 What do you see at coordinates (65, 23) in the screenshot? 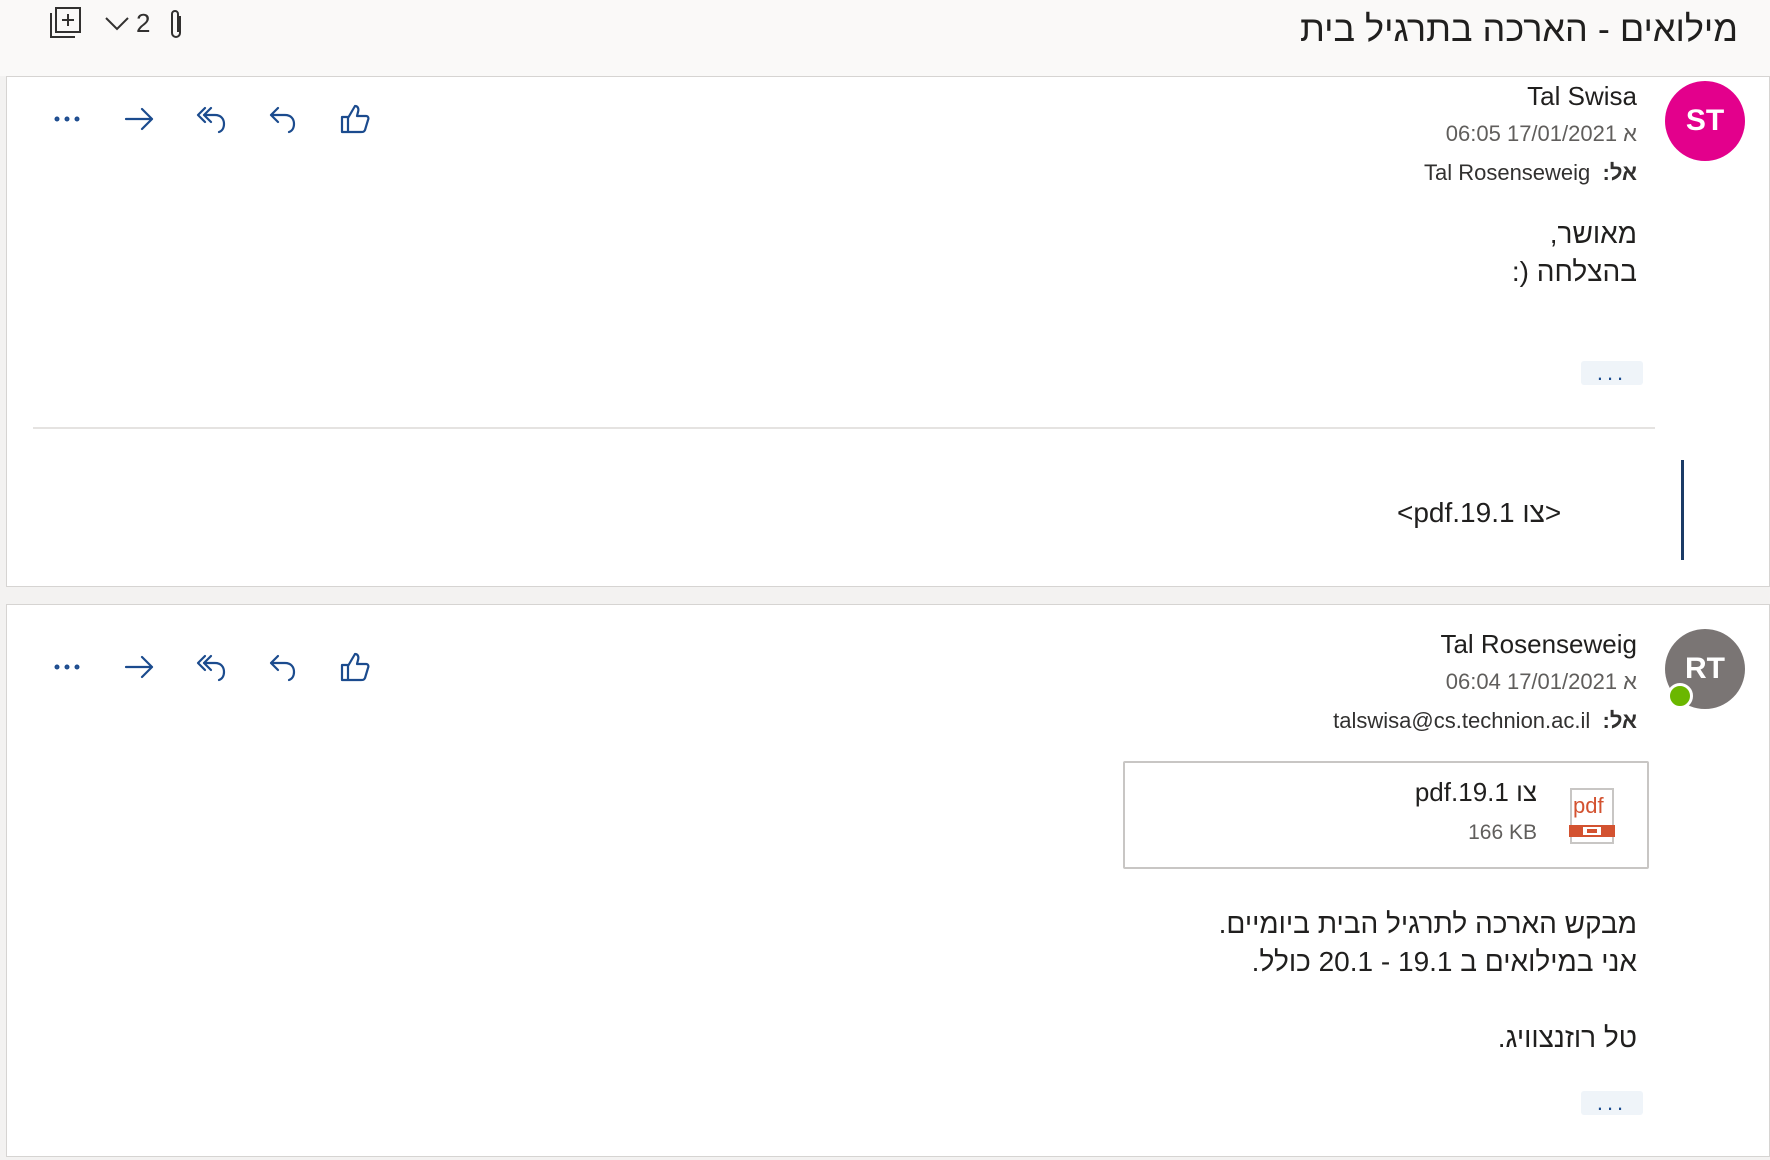
I see `expand-all-icon` at bounding box center [65, 23].